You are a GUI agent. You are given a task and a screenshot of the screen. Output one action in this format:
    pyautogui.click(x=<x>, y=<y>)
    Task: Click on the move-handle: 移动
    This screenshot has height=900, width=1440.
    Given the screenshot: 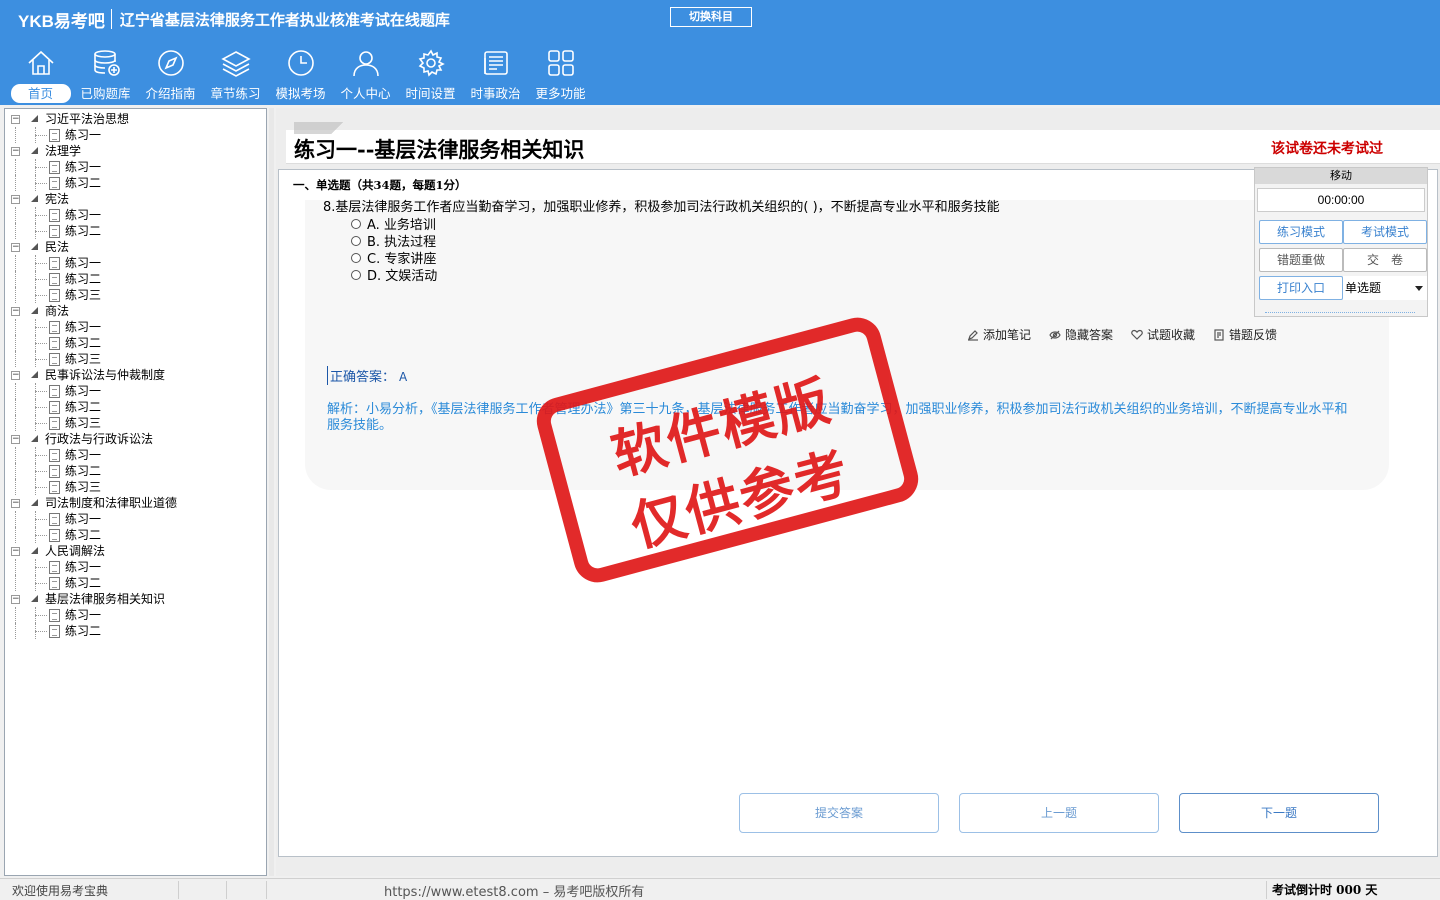 What is the action you would take?
    pyautogui.click(x=1341, y=176)
    